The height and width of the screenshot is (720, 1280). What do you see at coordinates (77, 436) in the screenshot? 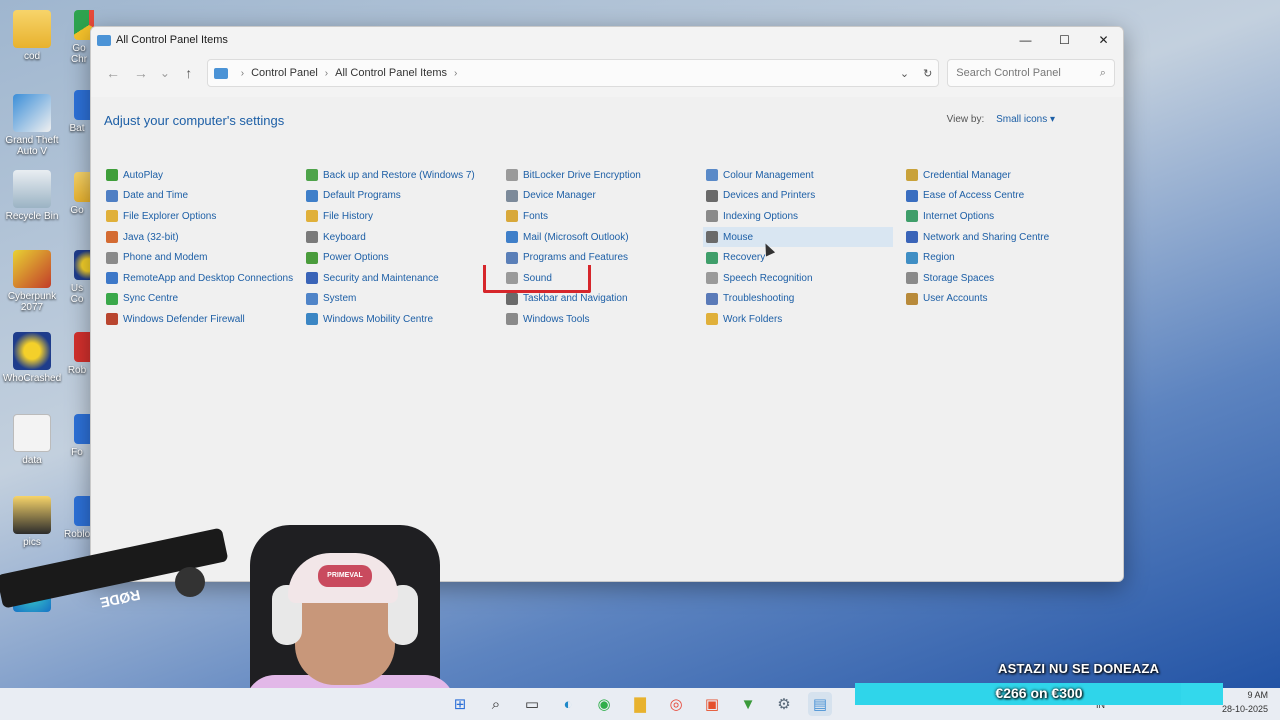
I see `desktop-icon-partial: Fo` at bounding box center [77, 436].